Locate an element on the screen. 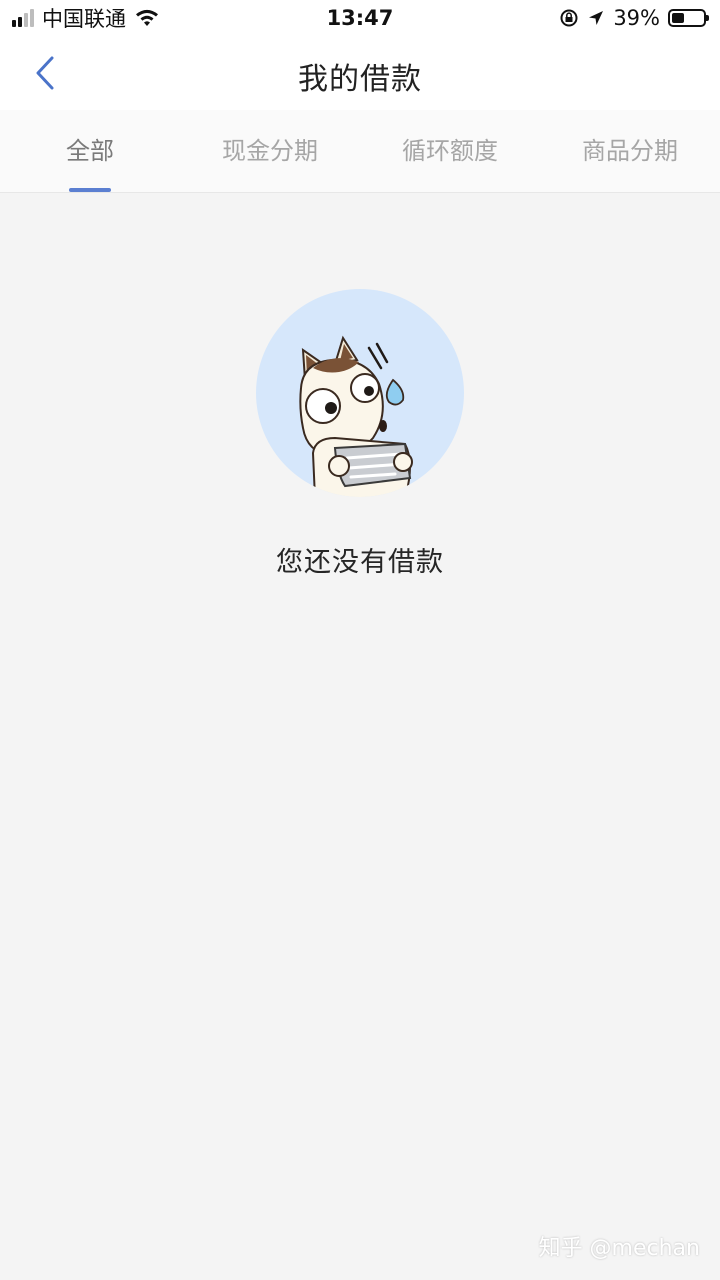 The height and width of the screenshot is (1280, 720). watermark: 知乎 @mechan is located at coordinates (619, 1248).